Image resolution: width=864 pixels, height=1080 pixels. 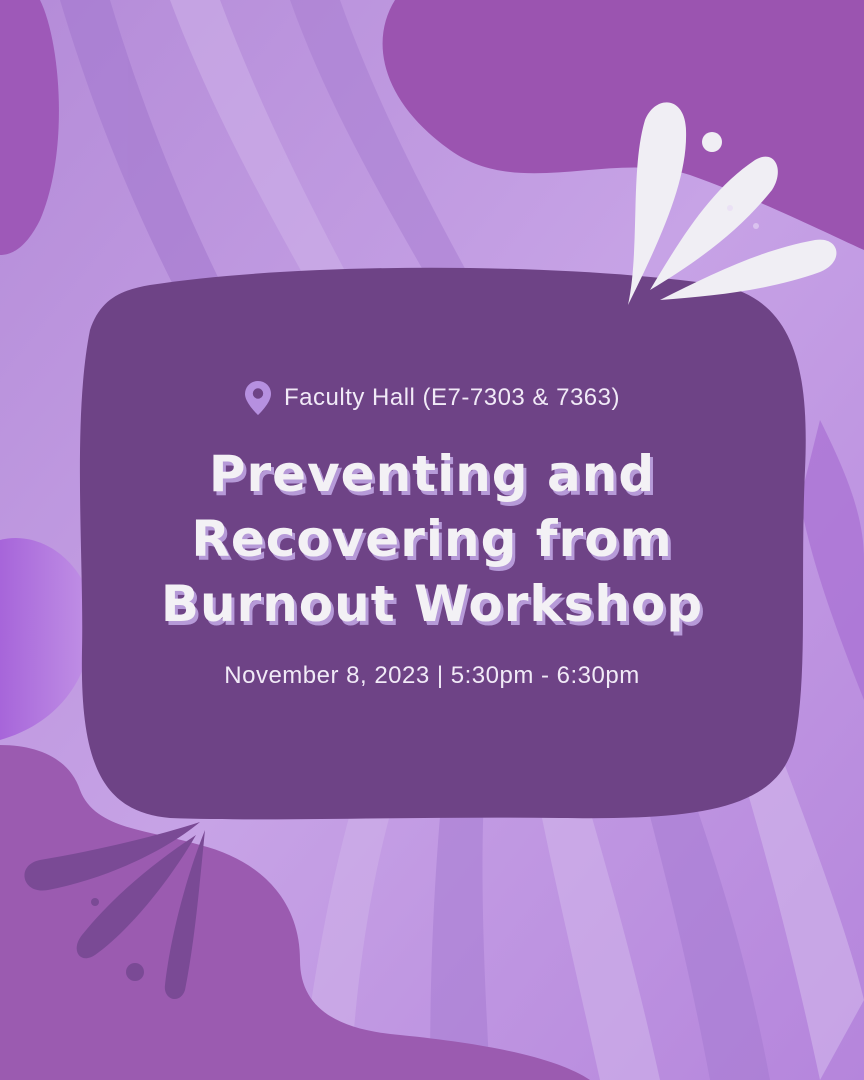 I want to click on title-line: Burnout Workshop, so click(x=432, y=604).